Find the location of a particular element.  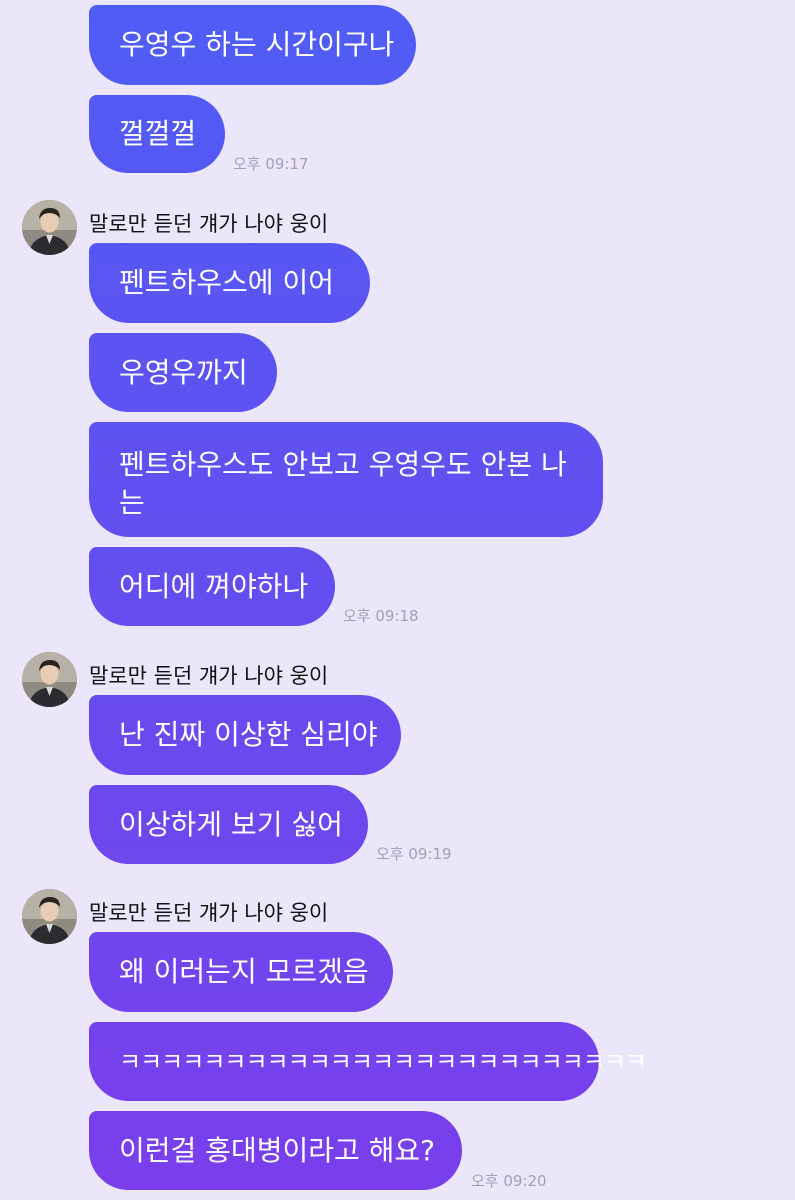

message-bubble: ㅋㅋㅋㅋㅋㅋㅋㅋㅋㅋㅋㅋㅋㅋㅋㅋㅋㅋㅋㅋㅋㅋㅋㅋㅋ is located at coordinates (368, 1061).